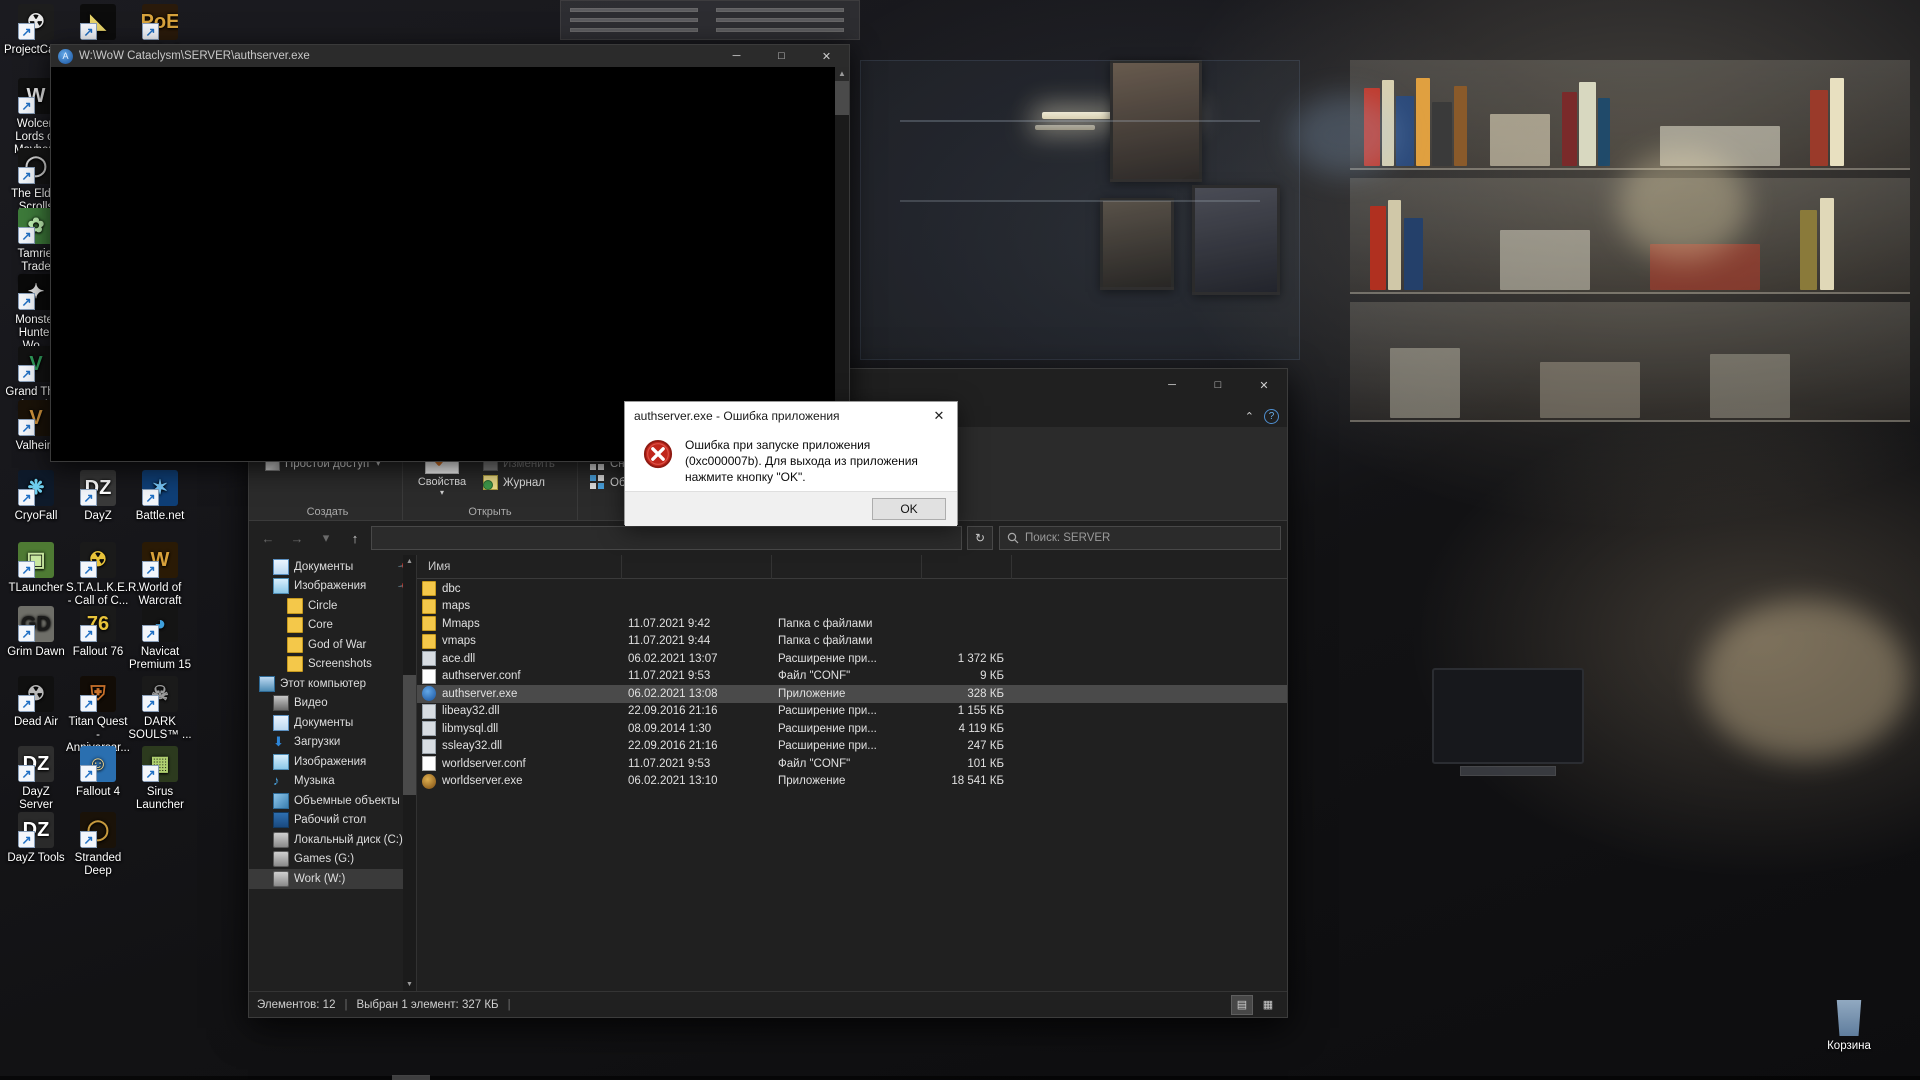 The height and width of the screenshot is (1080, 1920). What do you see at coordinates (1218, 385) in the screenshot?
I see `explorer-maximize-button: □` at bounding box center [1218, 385].